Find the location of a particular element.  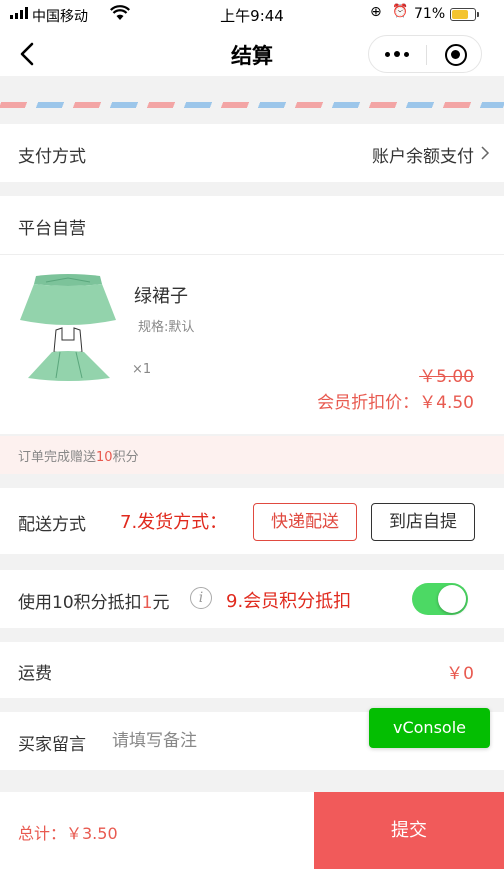

freight-row: 运费 ￥0 is located at coordinates (252, 670).